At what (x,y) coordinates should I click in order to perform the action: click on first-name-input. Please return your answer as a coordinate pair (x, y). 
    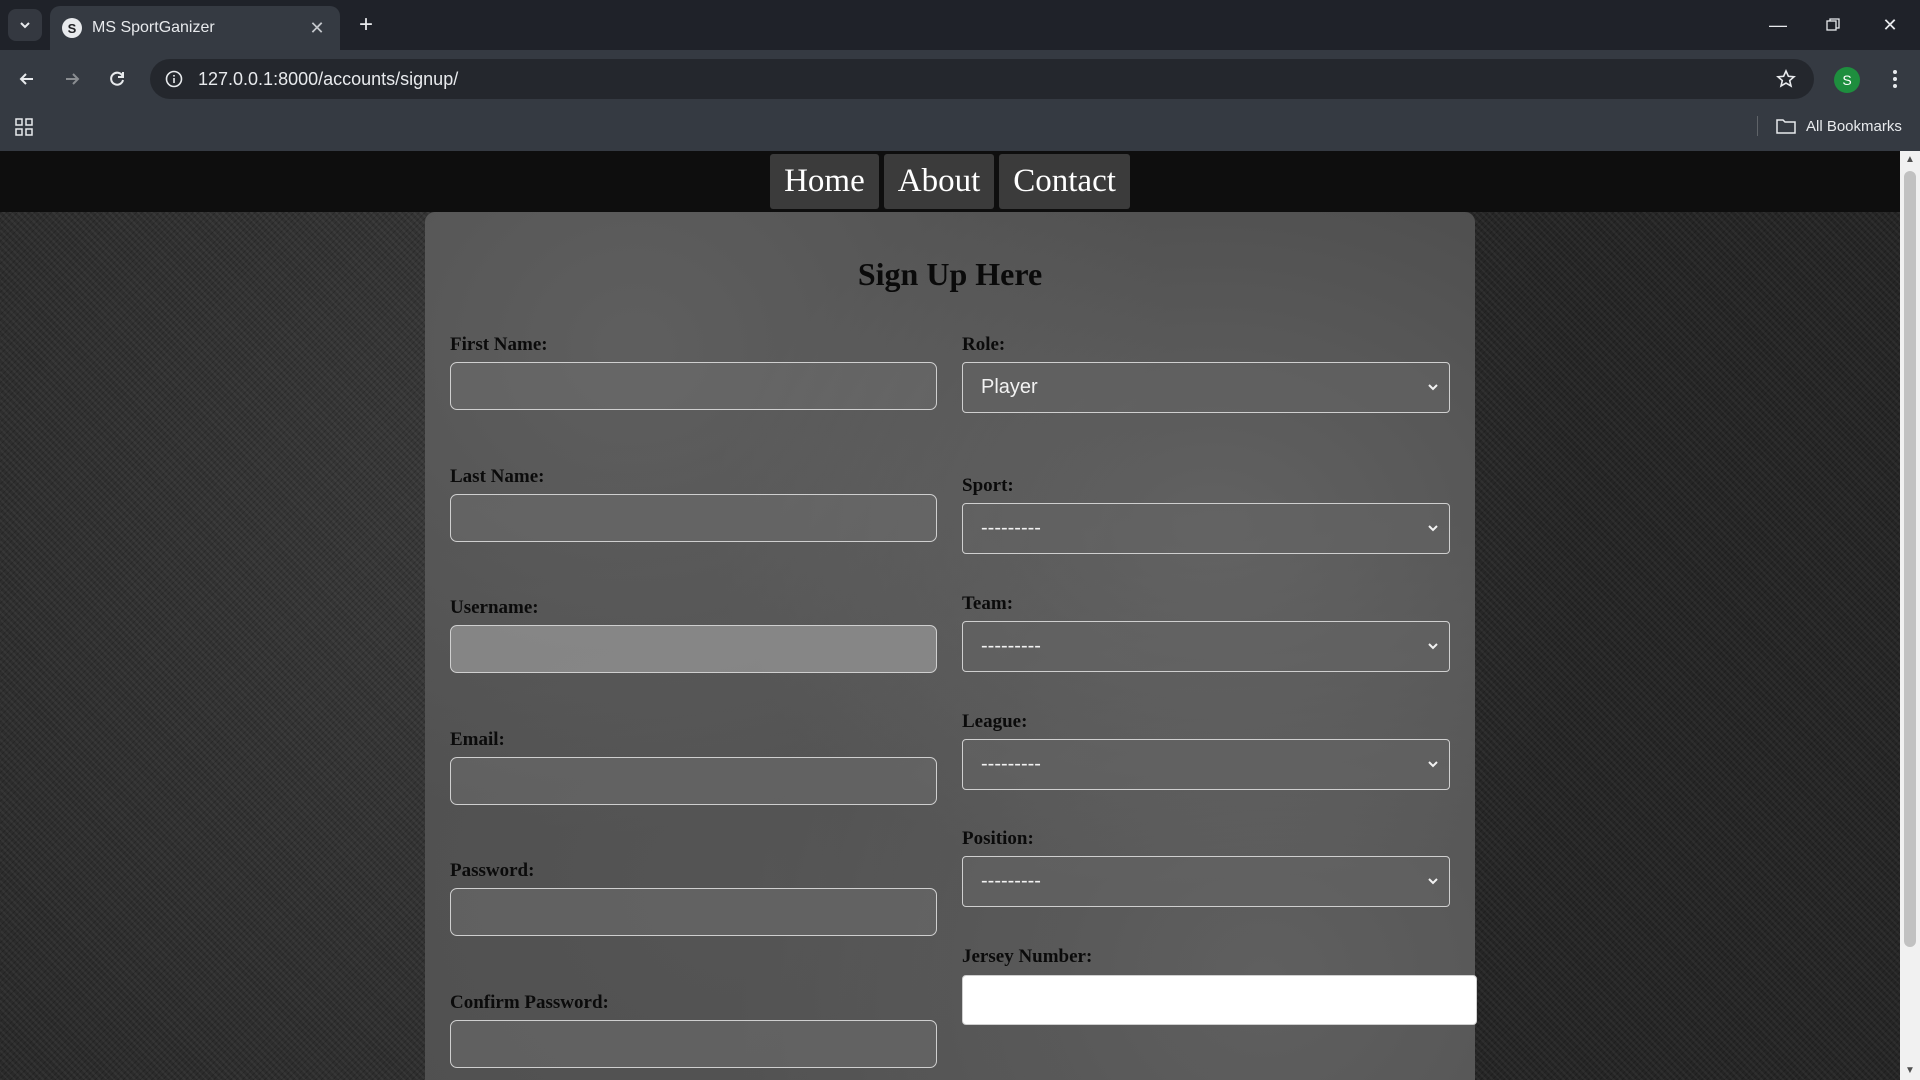
    Looking at the image, I should click on (693, 386).